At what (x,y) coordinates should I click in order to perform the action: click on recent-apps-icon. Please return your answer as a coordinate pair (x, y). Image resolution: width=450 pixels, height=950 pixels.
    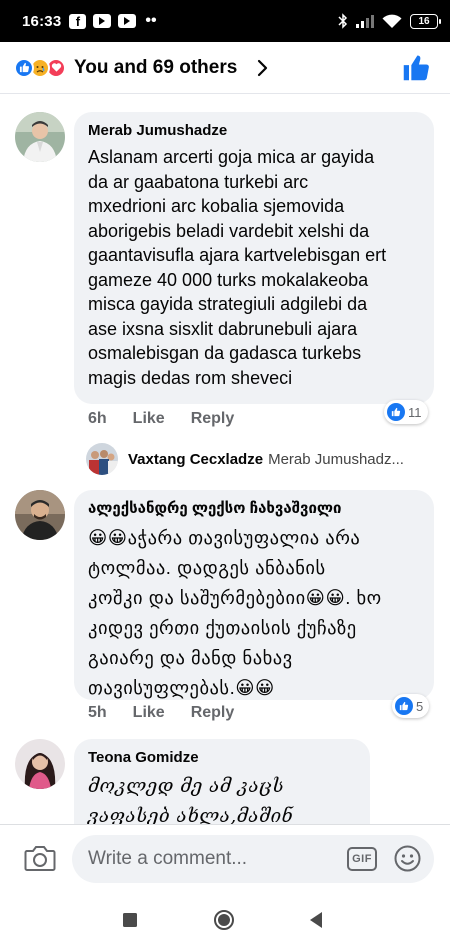
    Looking at the image, I should click on (130, 920).